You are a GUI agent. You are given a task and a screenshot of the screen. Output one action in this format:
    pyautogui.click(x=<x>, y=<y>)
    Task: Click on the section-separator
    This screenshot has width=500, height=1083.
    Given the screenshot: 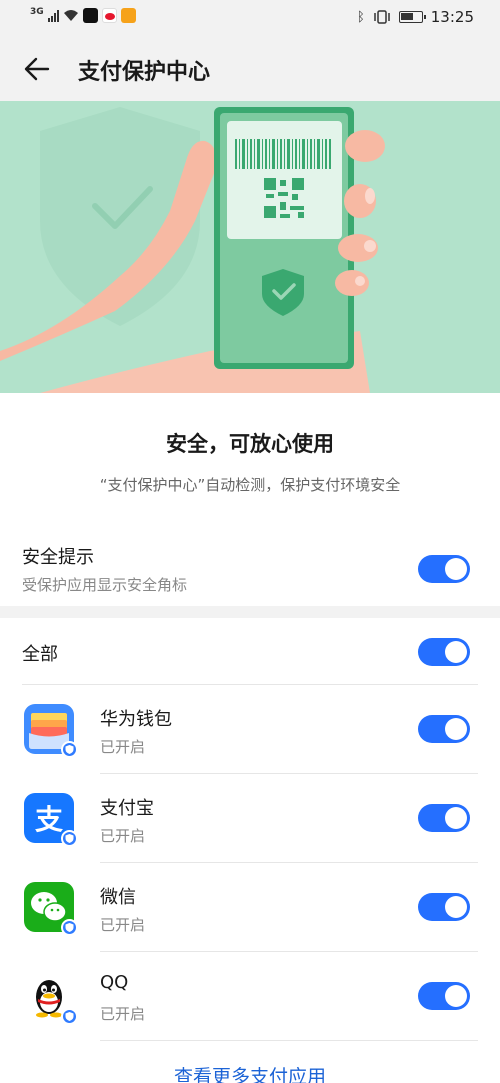 What is the action you would take?
    pyautogui.click(x=250, y=612)
    